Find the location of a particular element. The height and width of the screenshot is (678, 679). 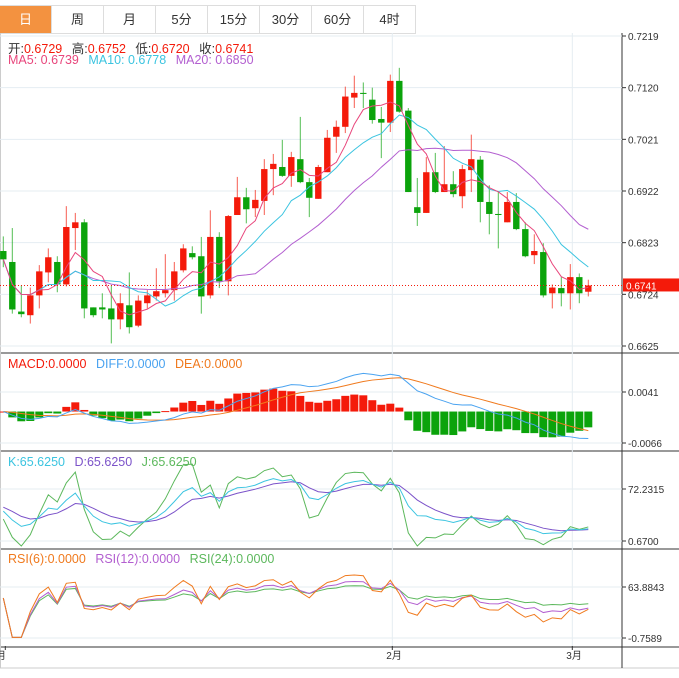

kdj-tick-label: 0.6700 is located at coordinates (643, 542).